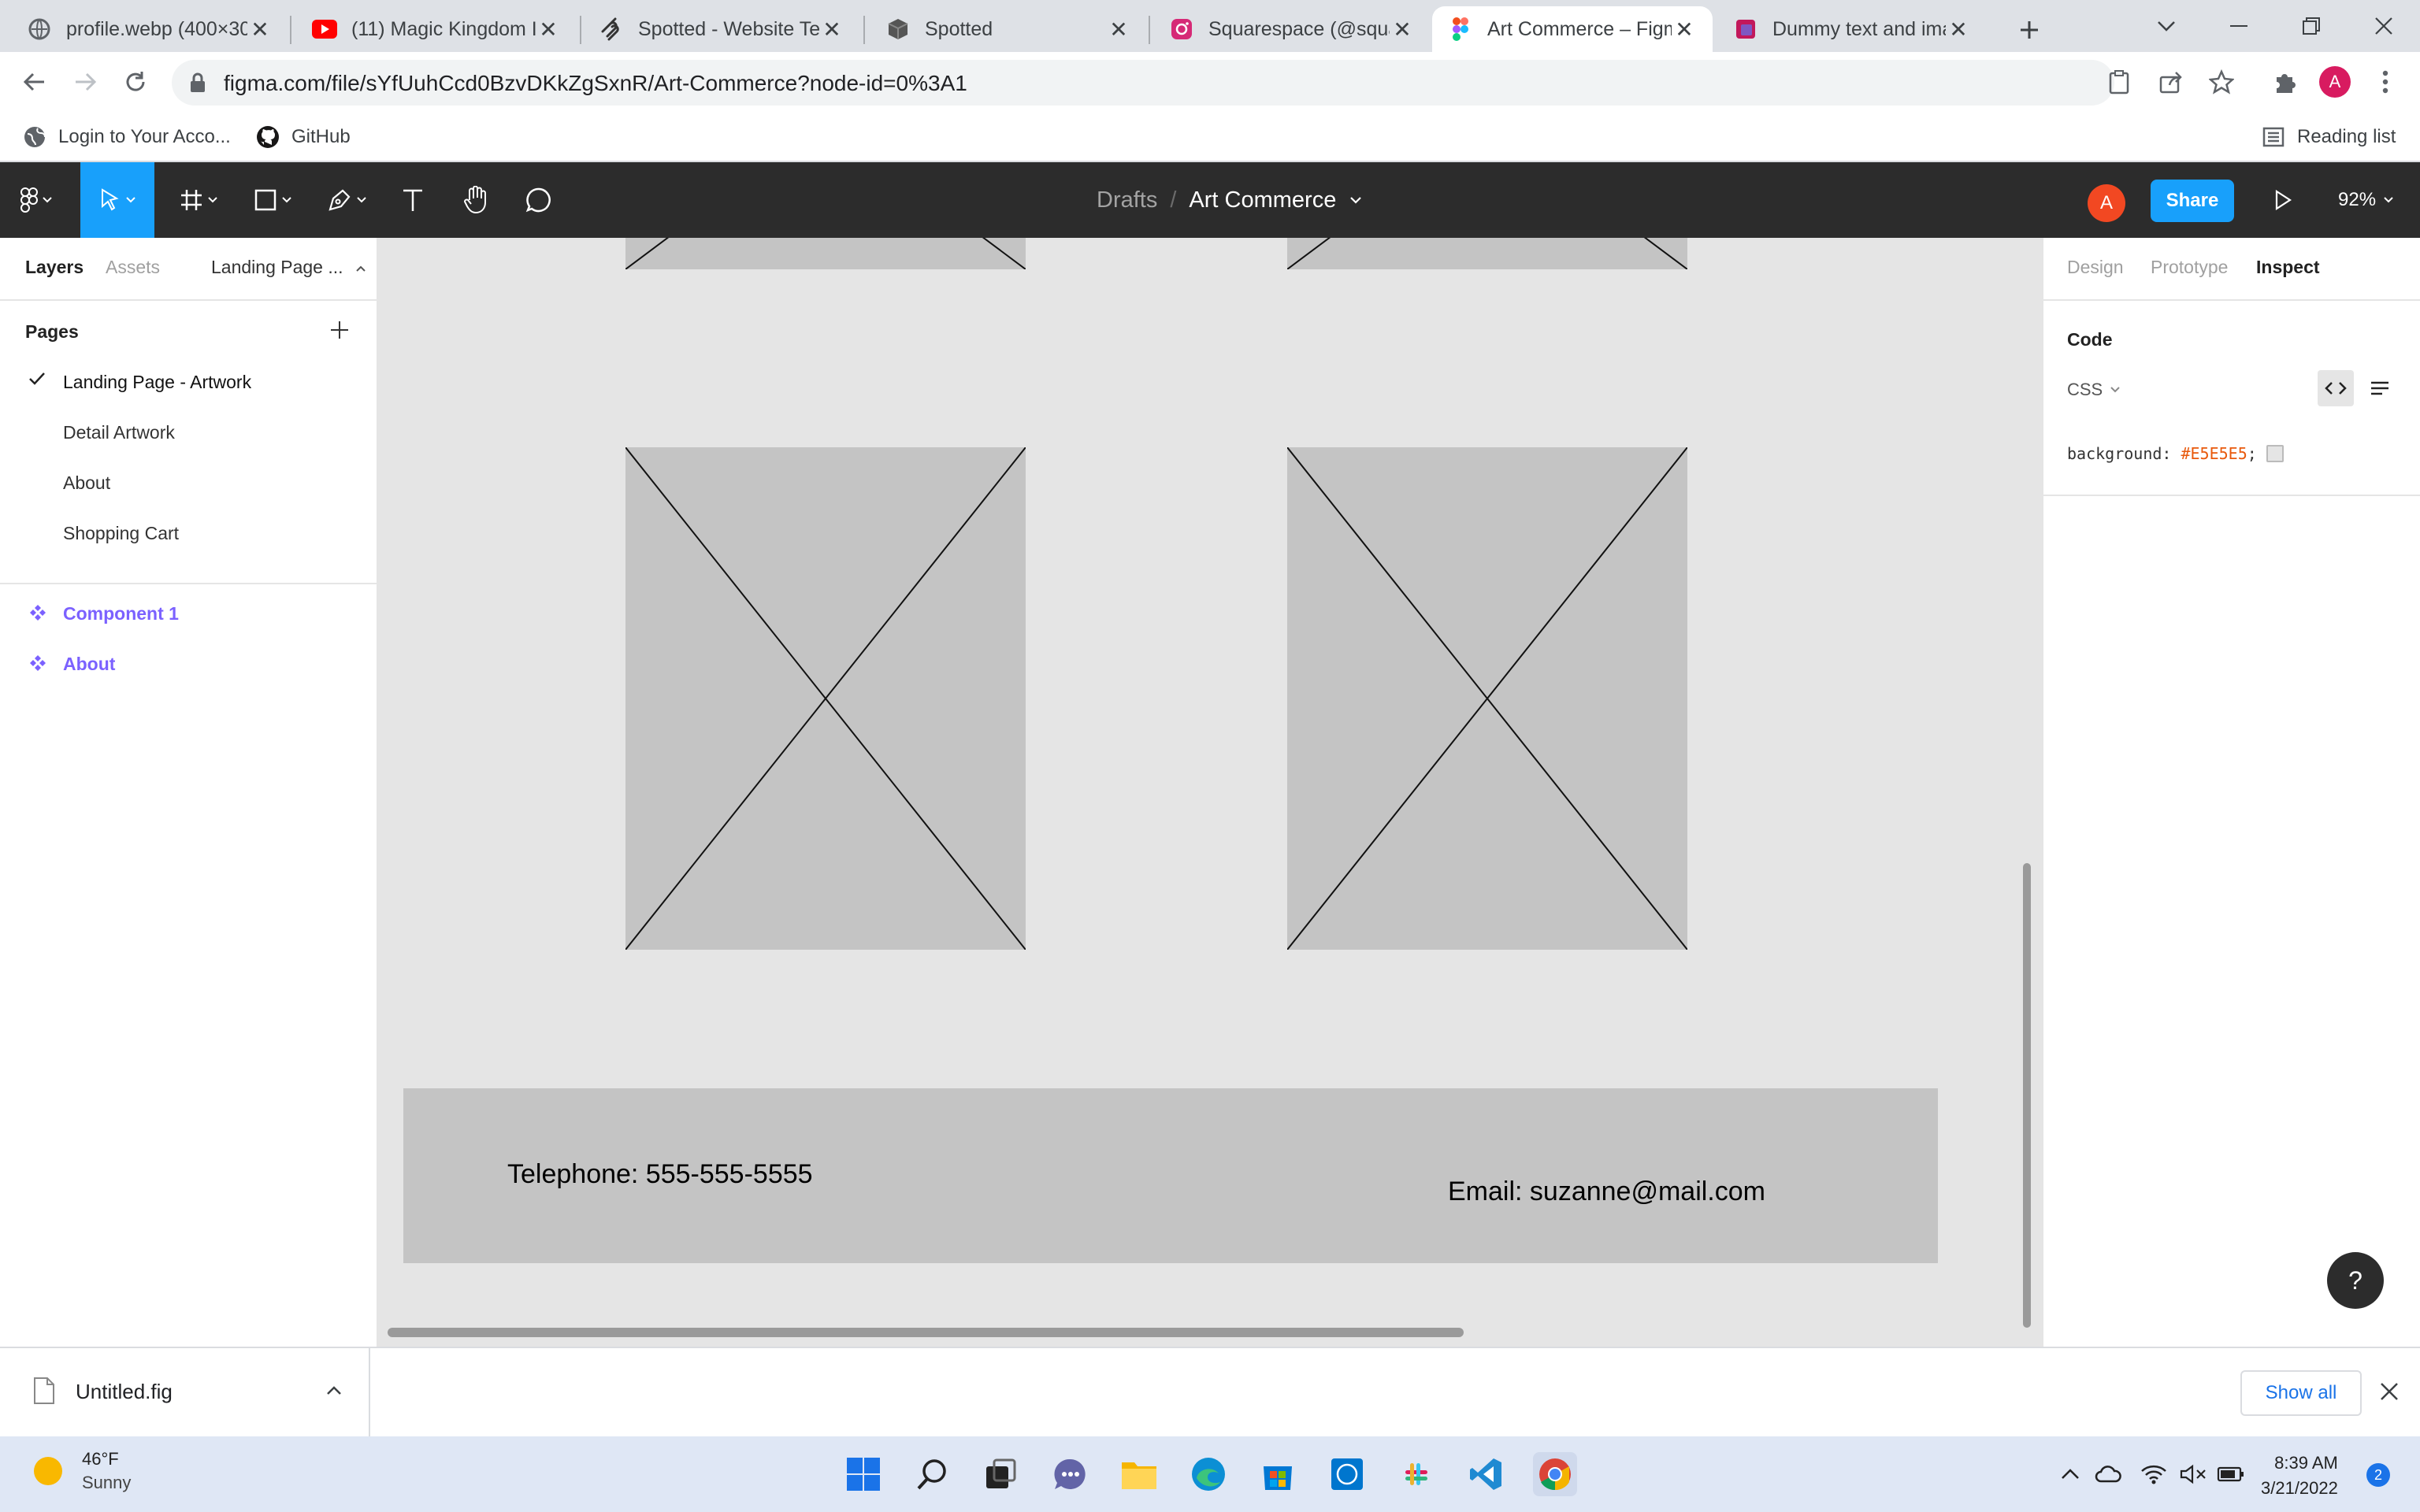  I want to click on help-button: ?, so click(2355, 1280).